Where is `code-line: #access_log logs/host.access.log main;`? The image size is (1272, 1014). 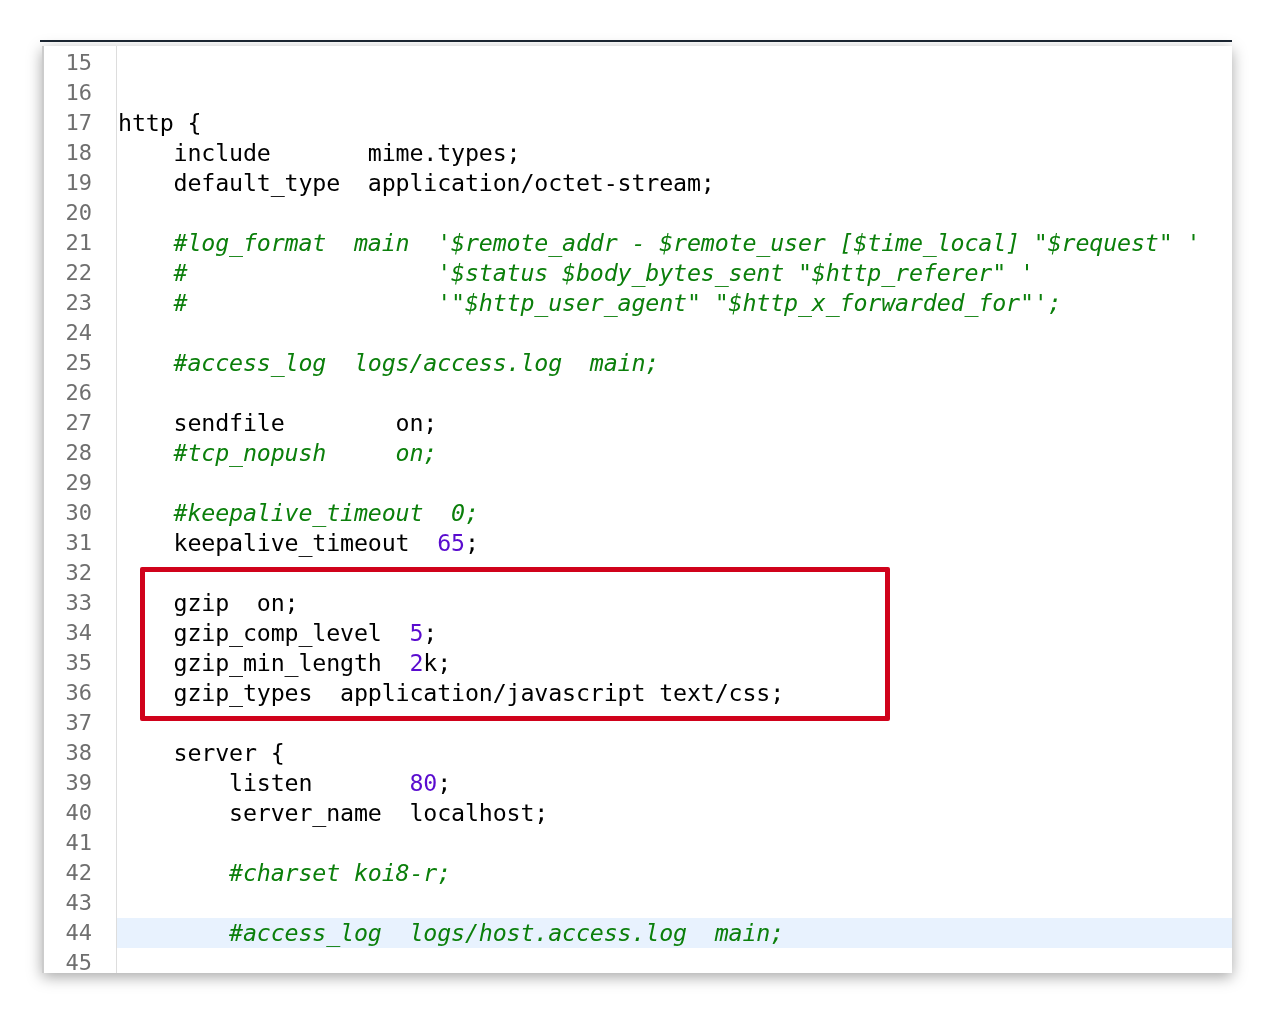
code-line: #access_log logs/host.access.log main; is located at coordinates (506, 932).